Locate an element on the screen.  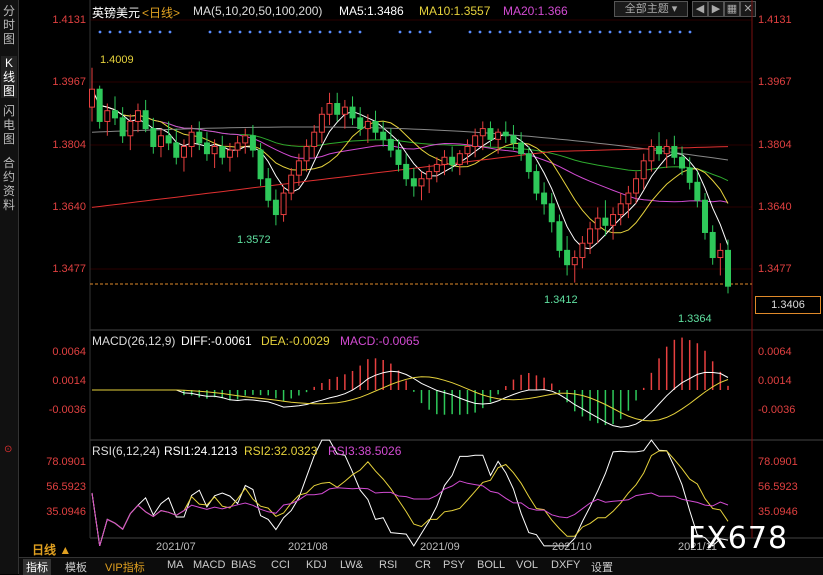
price-tick-left-5: 1.3477 is located at coordinates (69, 269).